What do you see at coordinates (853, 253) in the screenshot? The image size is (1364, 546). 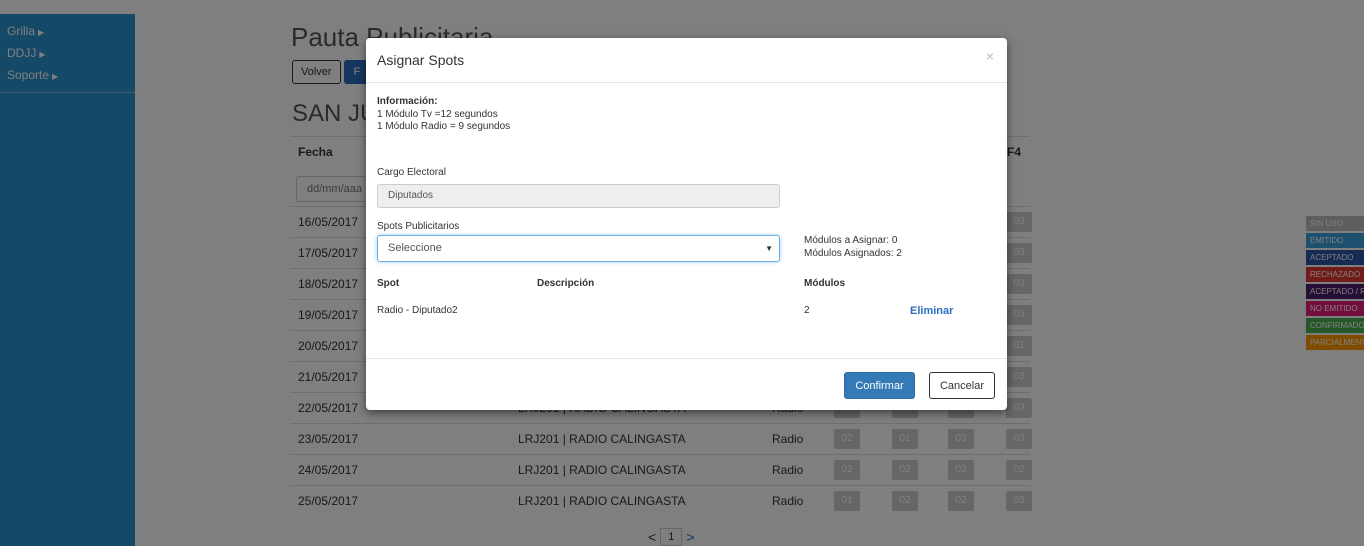 I see `modulos-asignados: Módulos Asignados: 2` at bounding box center [853, 253].